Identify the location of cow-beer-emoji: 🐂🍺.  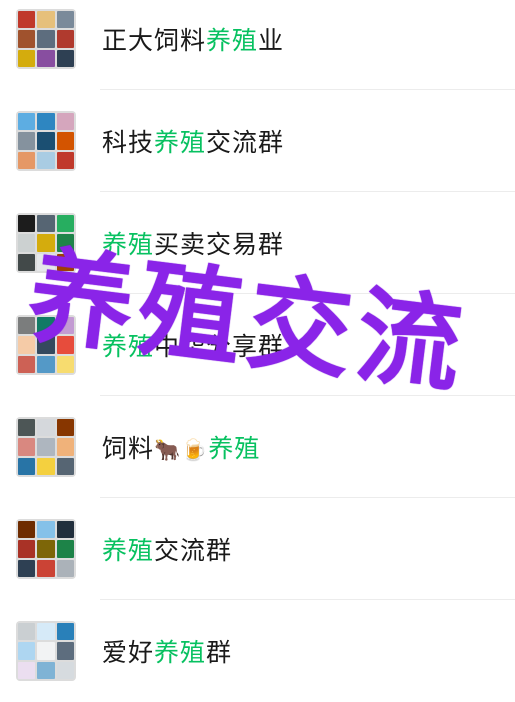
(181, 450).